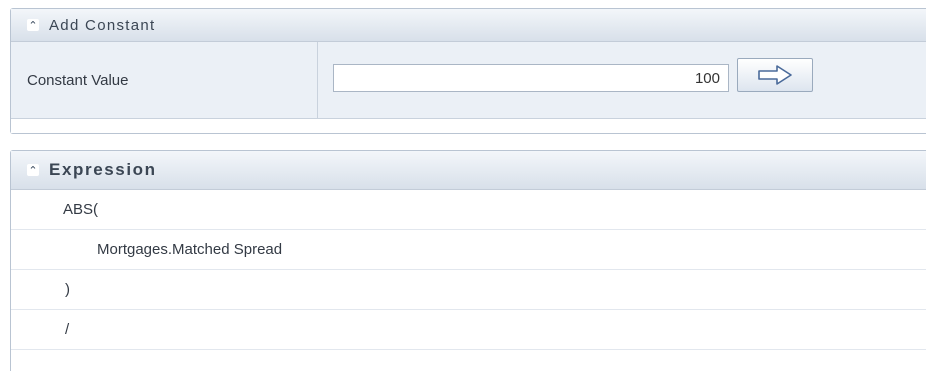 Image resolution: width=926 pixels, height=371 pixels. What do you see at coordinates (468, 250) in the screenshot?
I see `expression-line: Mortgages.Matched Spread` at bounding box center [468, 250].